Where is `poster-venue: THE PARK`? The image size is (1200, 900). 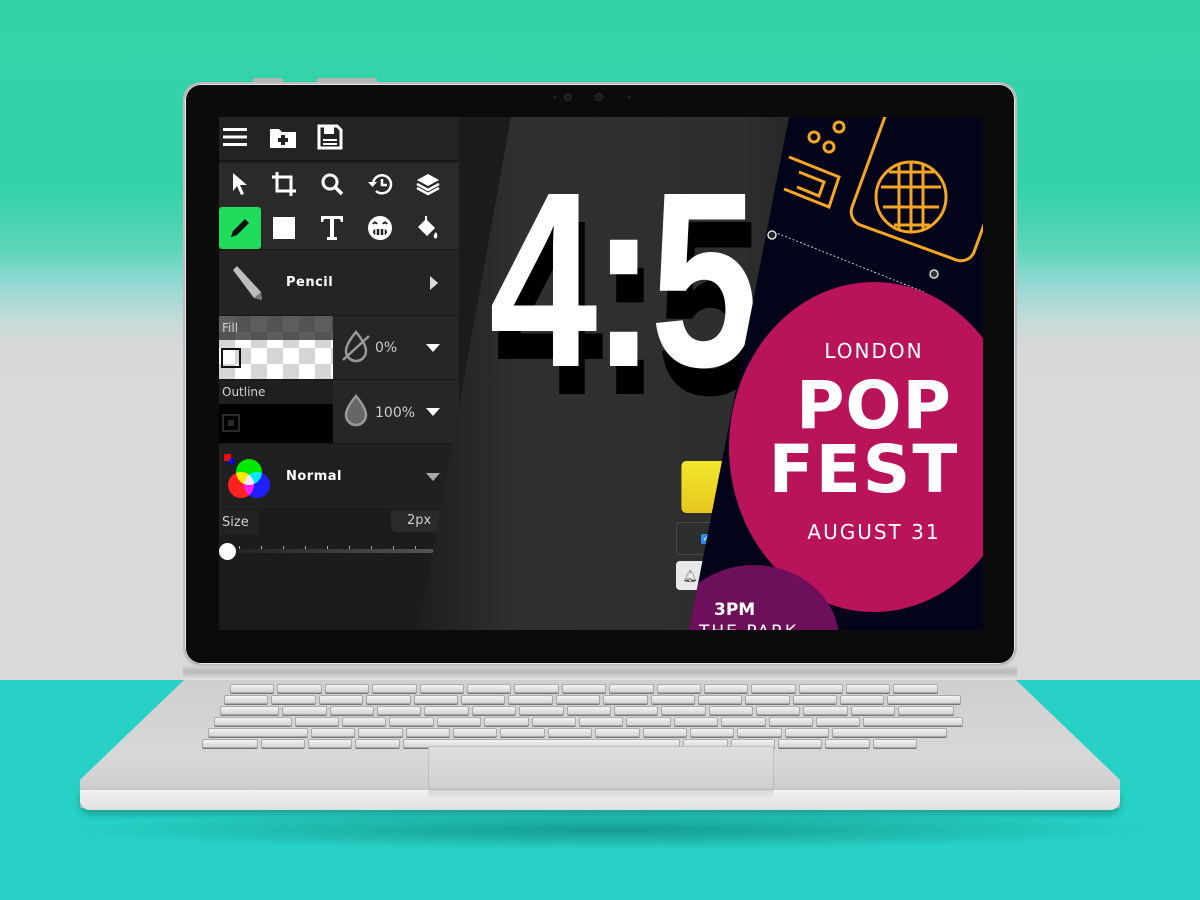 poster-venue: THE PARK is located at coordinates (748, 626).